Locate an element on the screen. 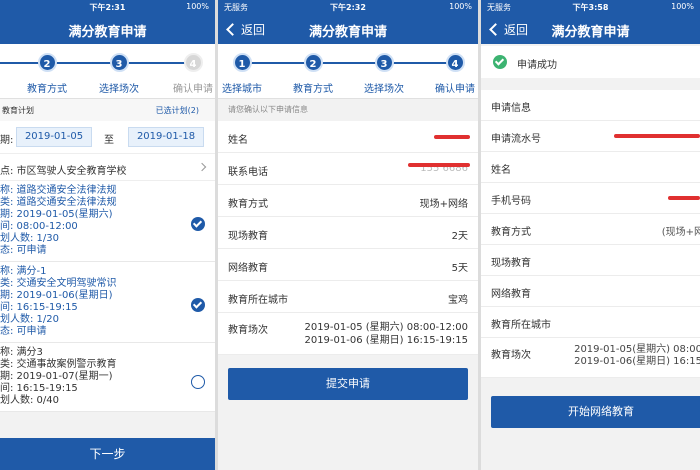 The image size is (700, 470). chevron-left-icon is located at coordinates (495, 29).